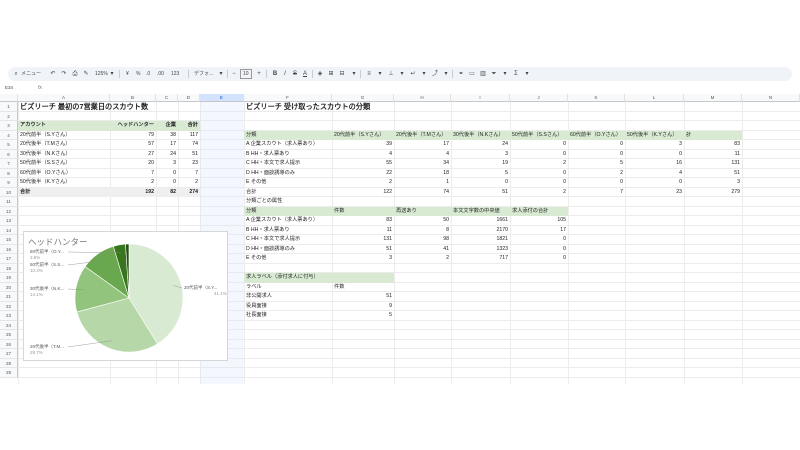  What do you see at coordinates (422, 98) in the screenshot?
I see `column-header: H` at bounding box center [422, 98].